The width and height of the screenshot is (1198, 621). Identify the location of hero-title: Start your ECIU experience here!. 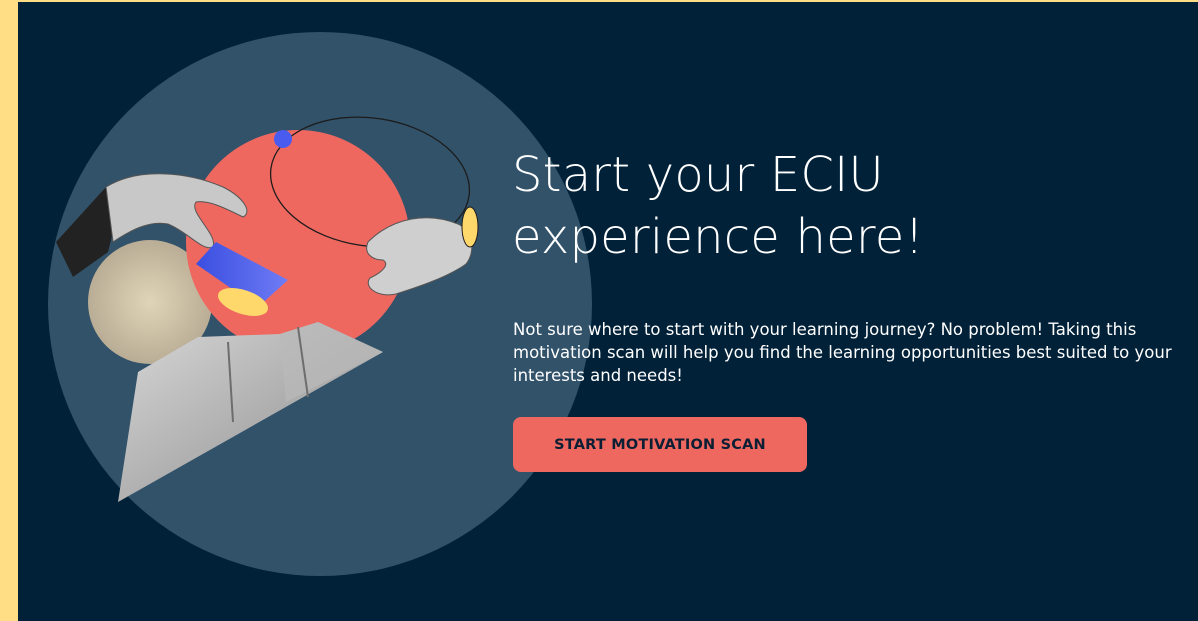
(718, 206).